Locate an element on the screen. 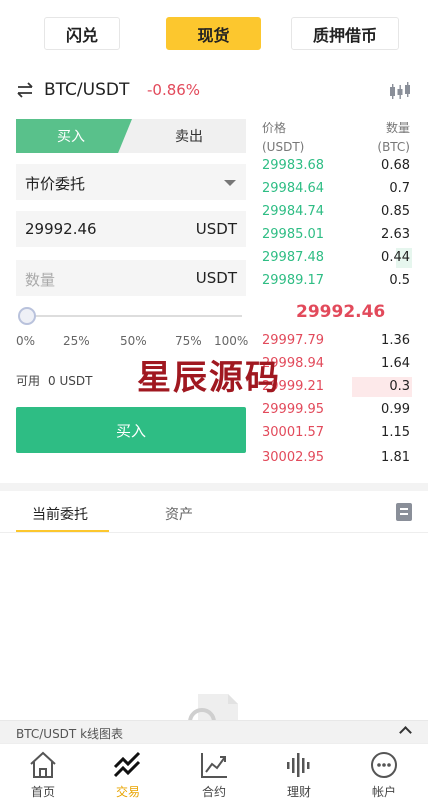 The height and width of the screenshot is (801, 428). bid-qty: 0.44 is located at coordinates (395, 257).